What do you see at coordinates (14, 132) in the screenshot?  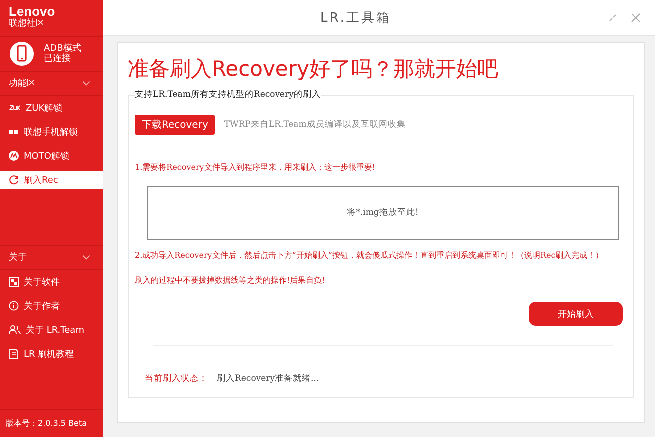 I see `grid-icon` at bounding box center [14, 132].